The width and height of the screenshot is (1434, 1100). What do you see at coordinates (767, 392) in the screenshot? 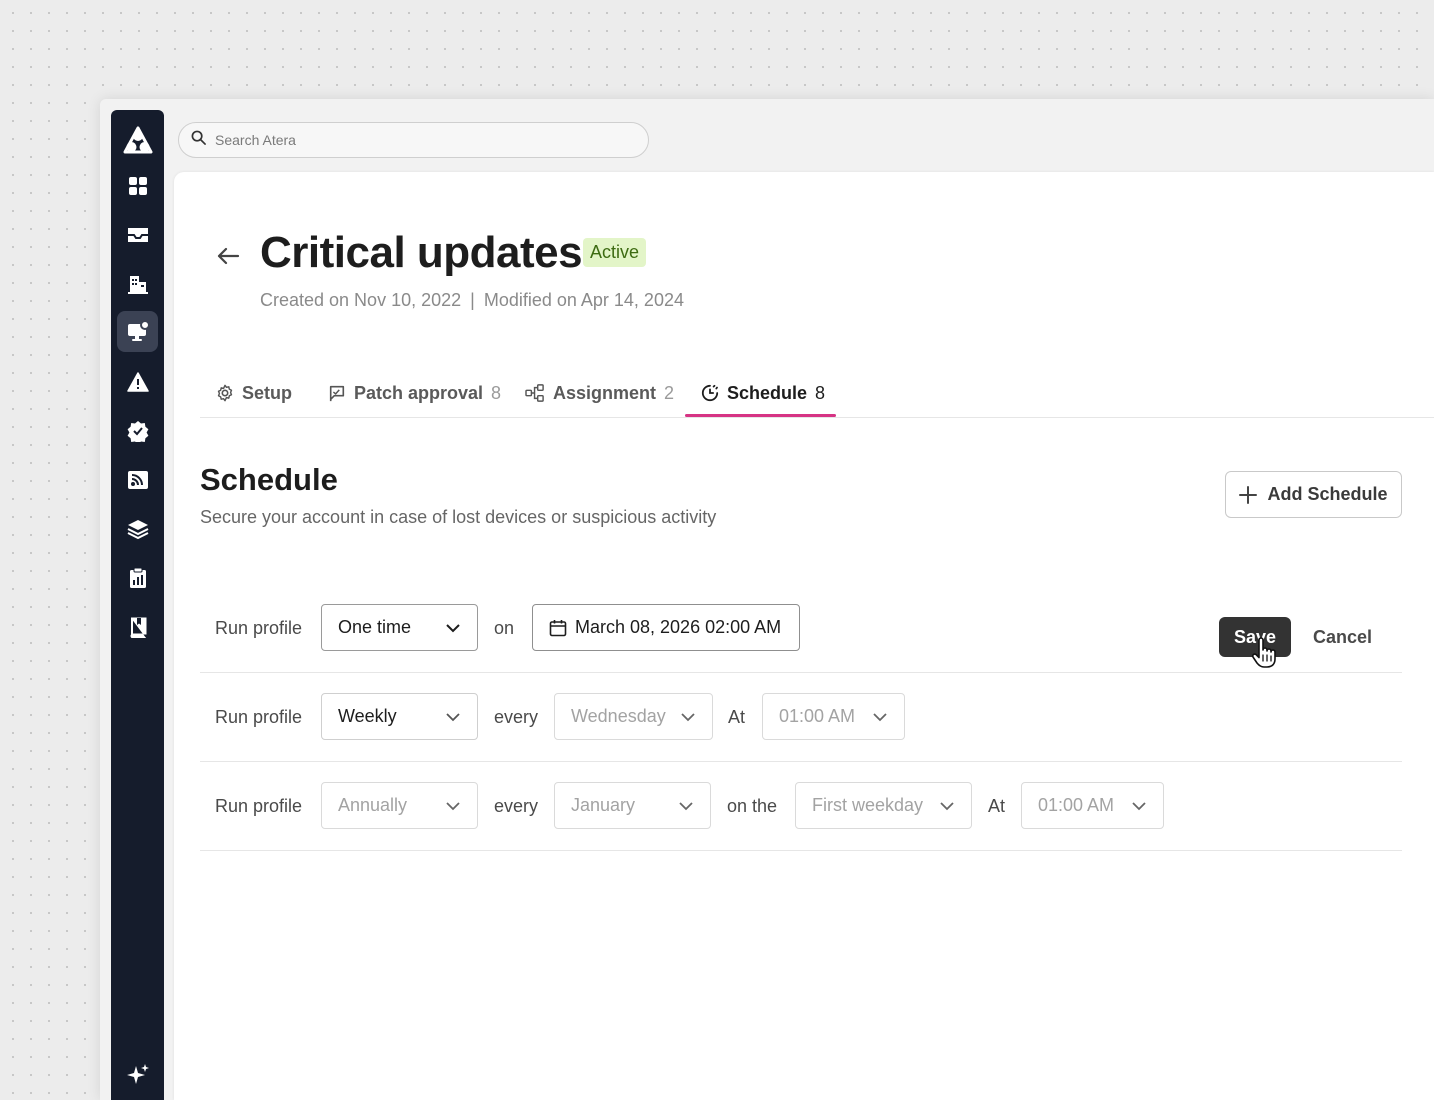
I see `tab-schedule-label: Schedule` at bounding box center [767, 392].